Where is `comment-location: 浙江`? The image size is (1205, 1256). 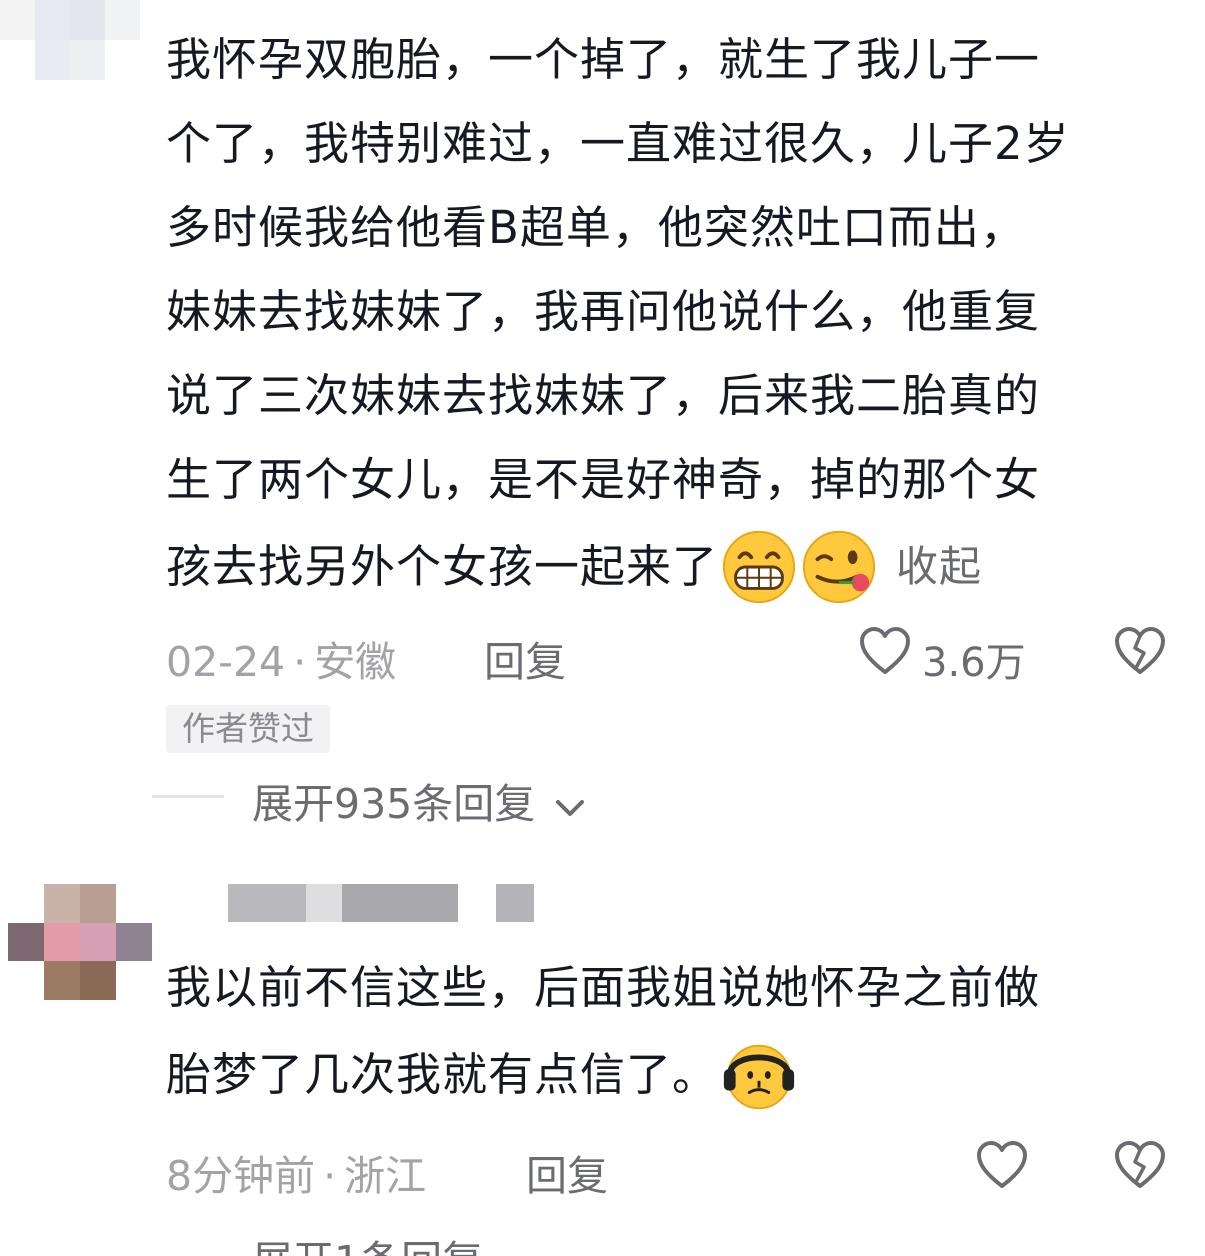
comment-location: 浙江 is located at coordinates (385, 1176).